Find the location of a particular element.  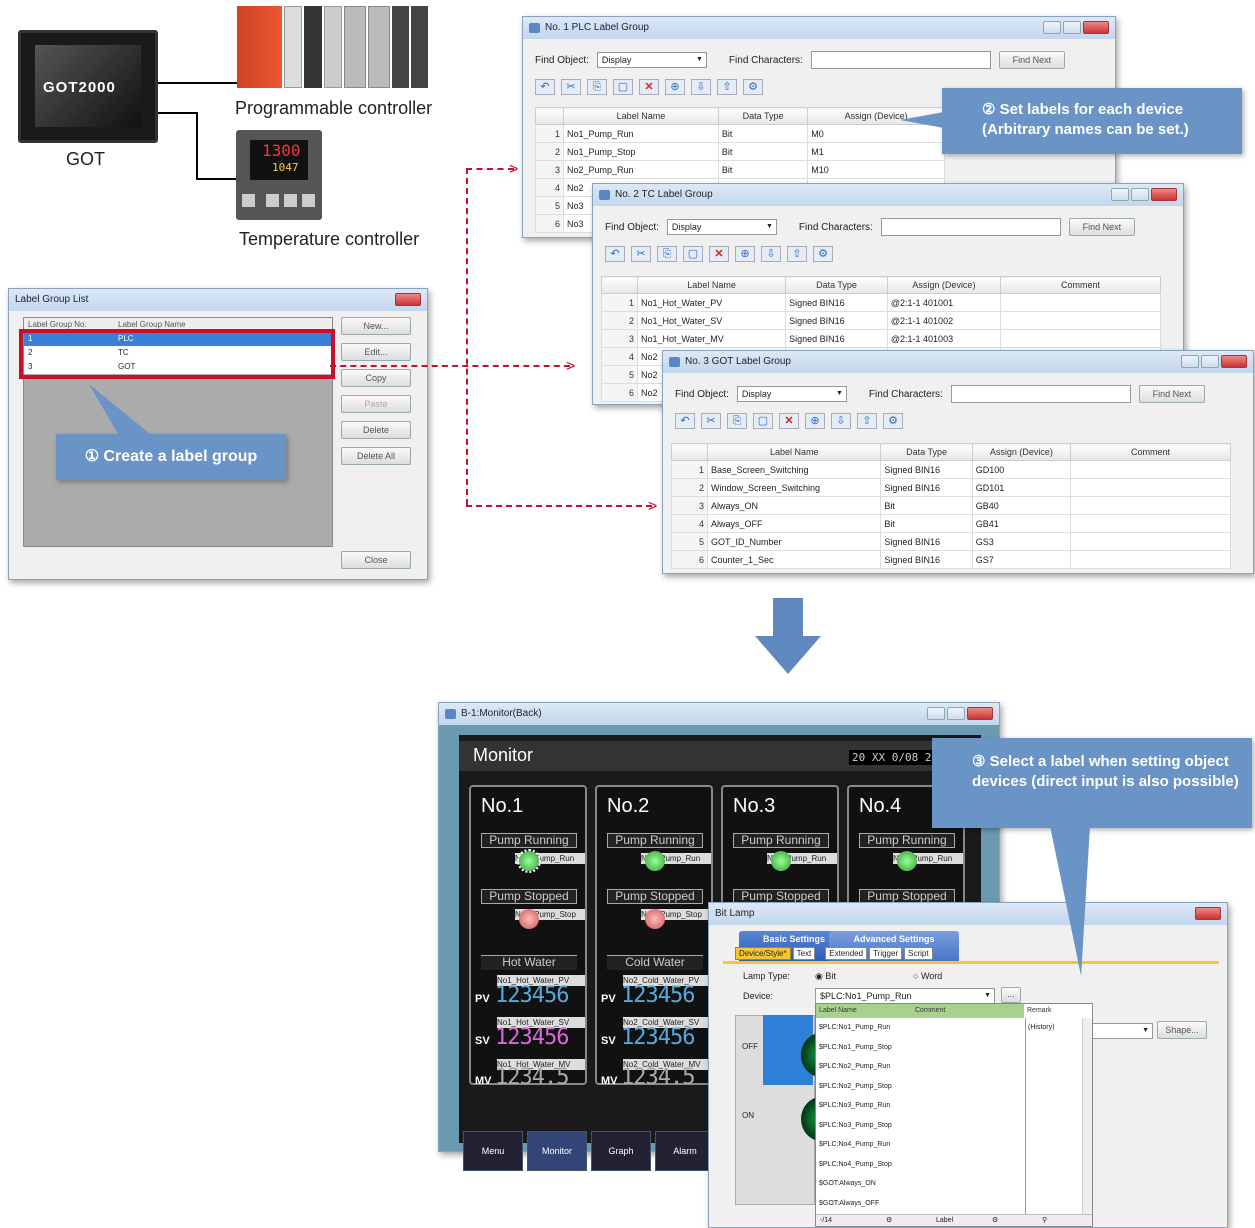

table-row: 5 GOT_ID_Number Signed BIN16 GS3 is located at coordinates (951, 541).